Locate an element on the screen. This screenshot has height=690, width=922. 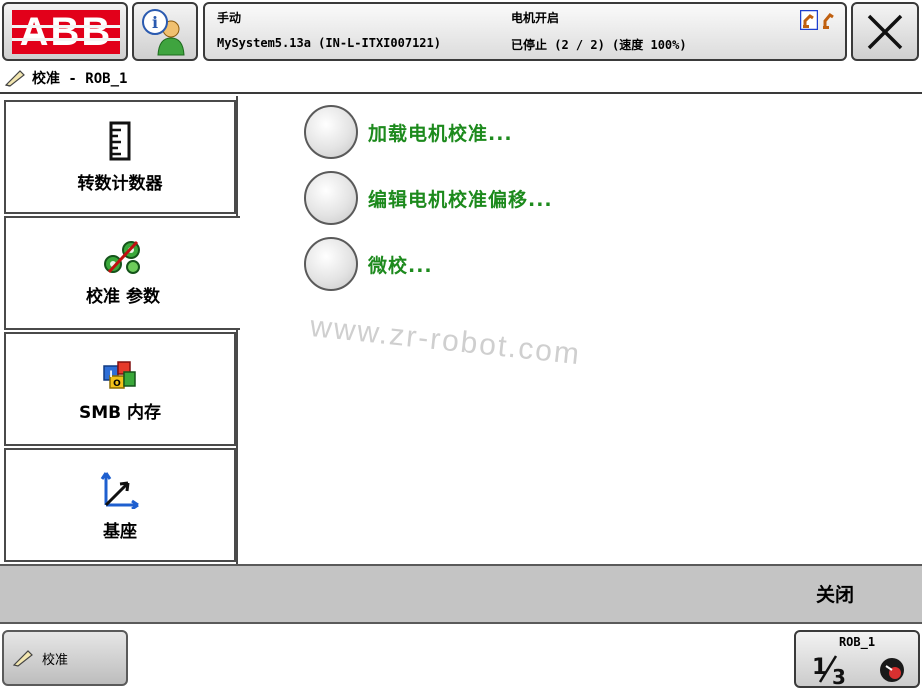
status-icons is located at coordinates (817, 20).